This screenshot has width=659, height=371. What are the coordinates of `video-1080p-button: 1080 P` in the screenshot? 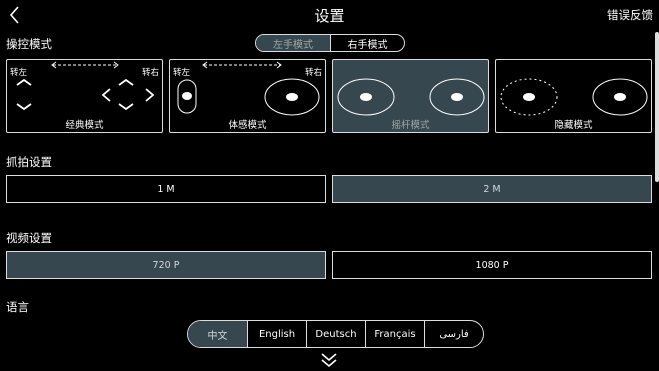 It's located at (492, 265).